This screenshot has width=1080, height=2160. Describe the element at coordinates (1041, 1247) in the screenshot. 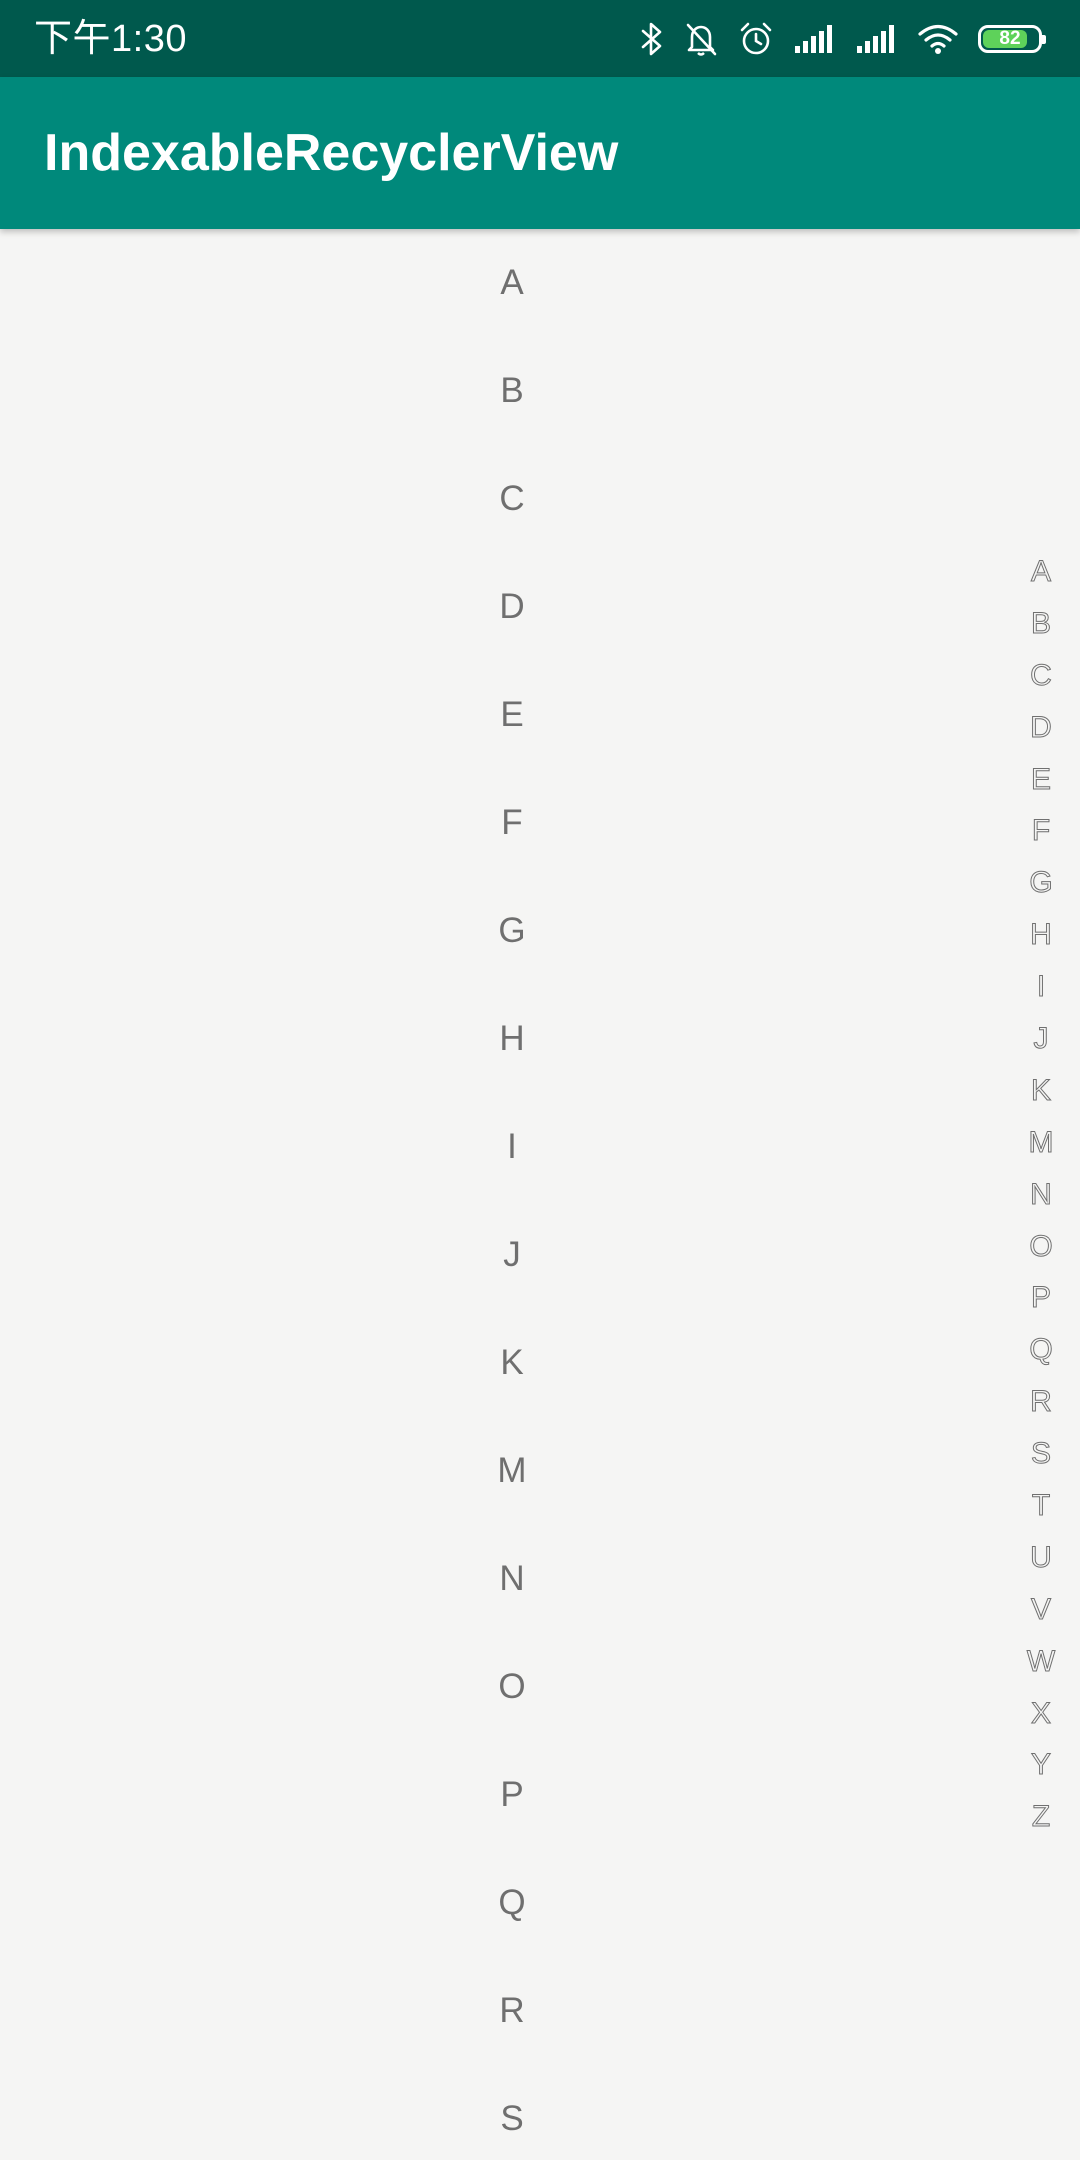

I see `index-letter-o: O` at that location.